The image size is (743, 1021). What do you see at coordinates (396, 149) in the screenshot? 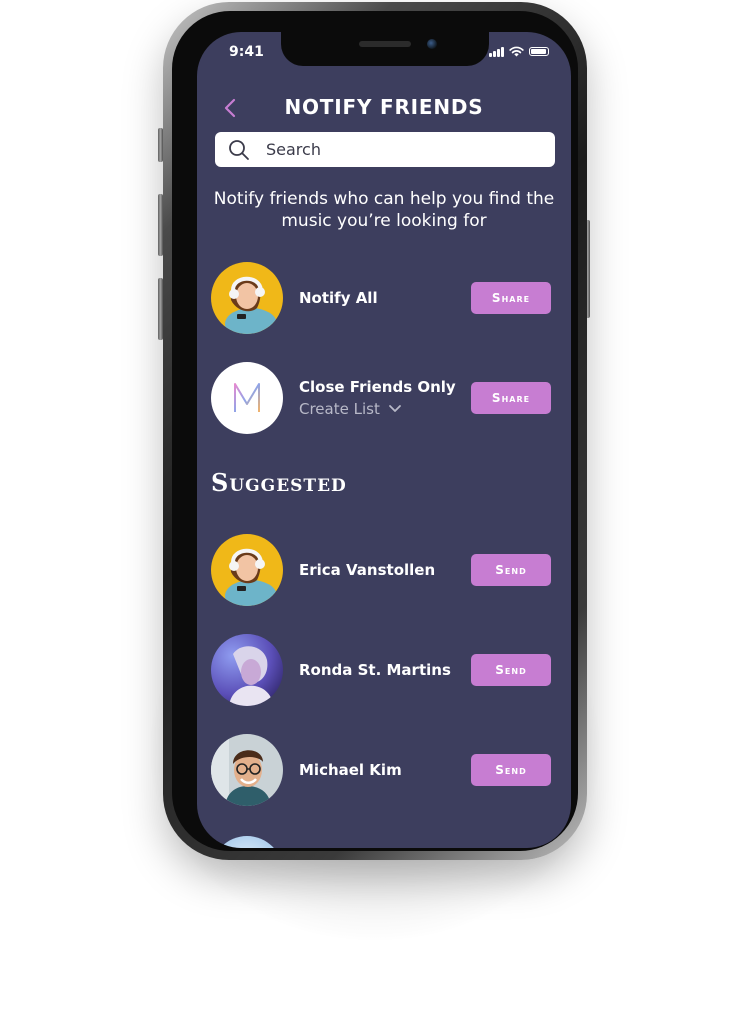
I see `search-input` at bounding box center [396, 149].